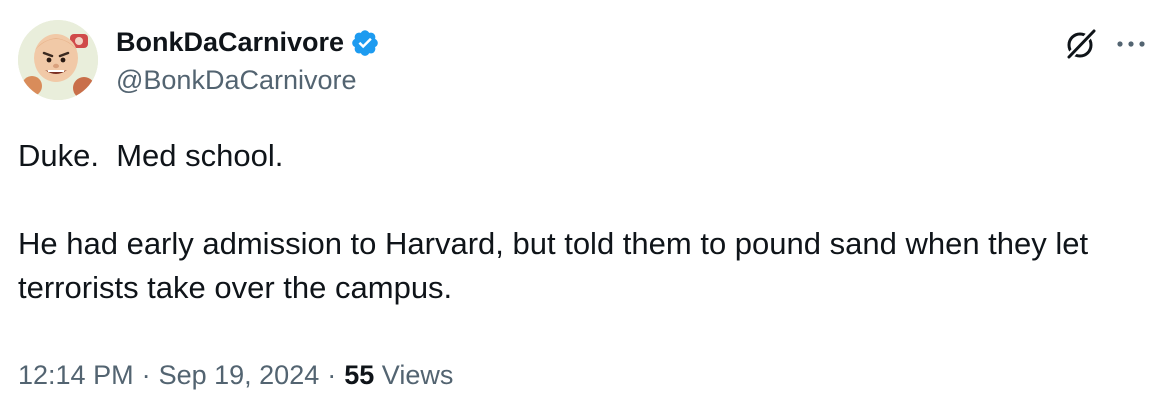 This screenshot has height=418, width=1170. I want to click on tweet-paragraph-1: Duke. Med school., so click(151, 155).